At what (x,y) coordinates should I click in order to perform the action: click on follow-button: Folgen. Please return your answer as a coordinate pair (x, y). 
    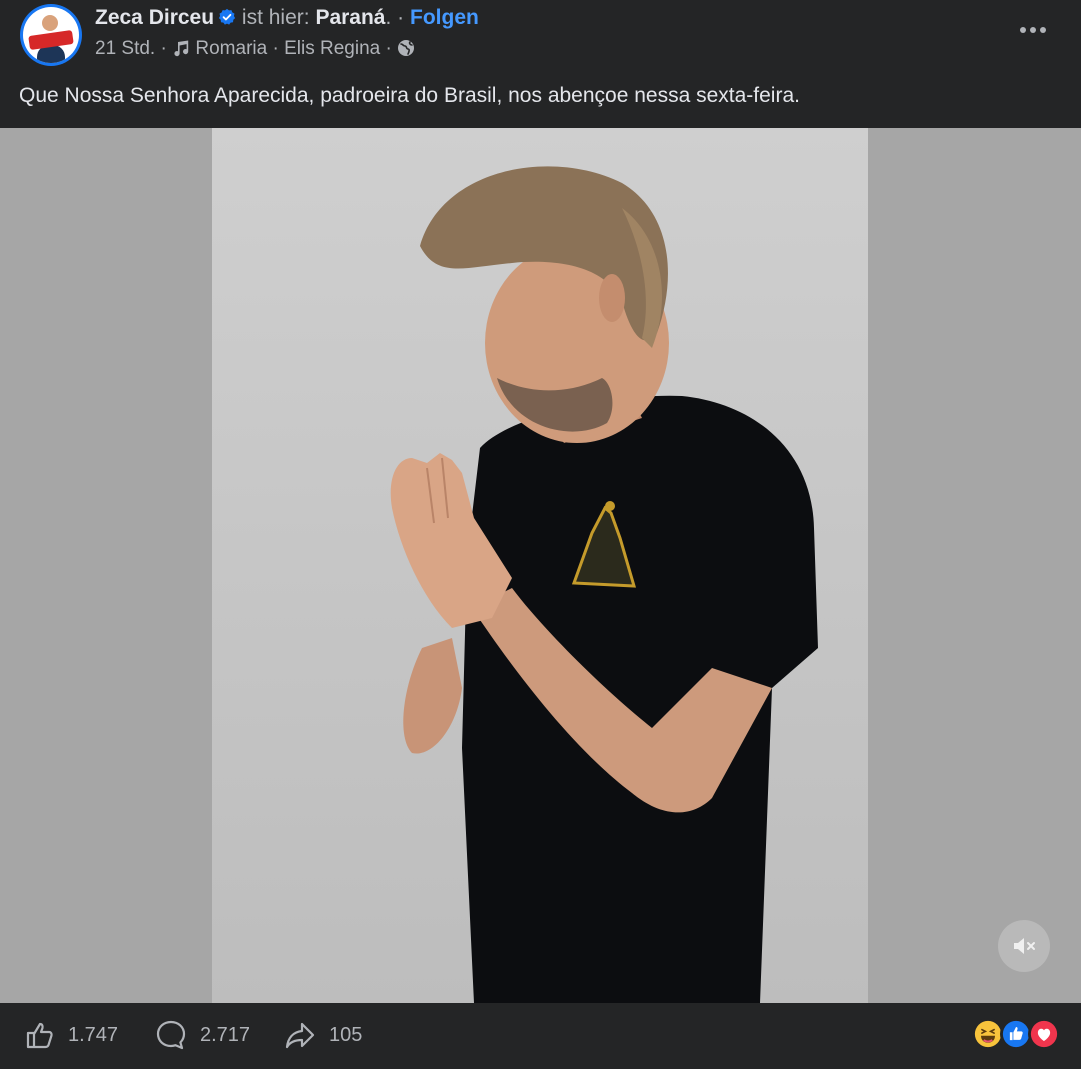
    Looking at the image, I should click on (444, 17).